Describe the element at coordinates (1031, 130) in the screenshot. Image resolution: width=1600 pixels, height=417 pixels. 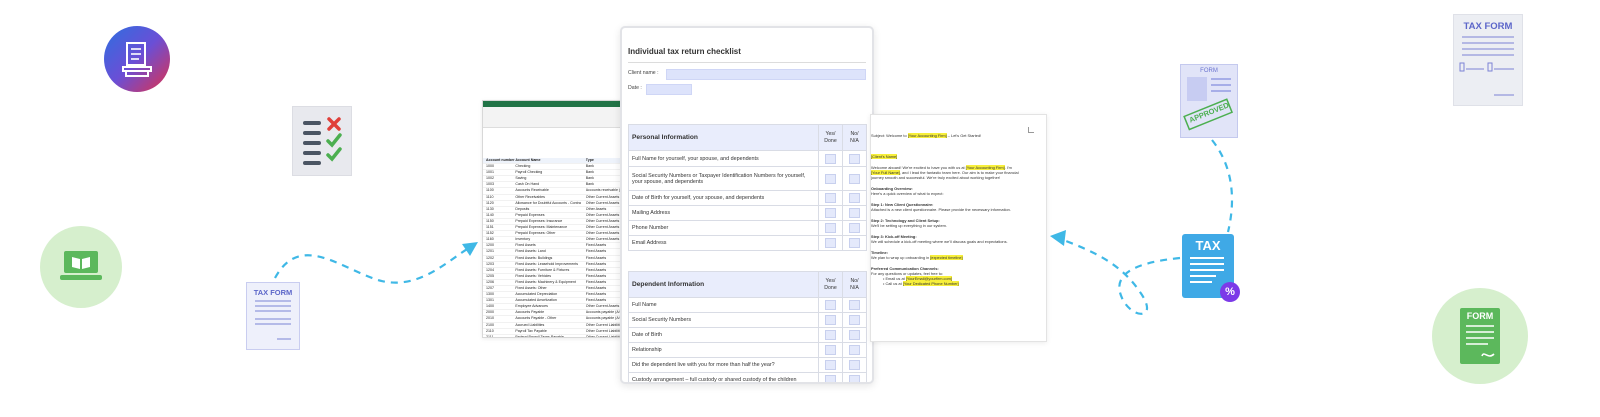
I see `corner-mark` at that location.